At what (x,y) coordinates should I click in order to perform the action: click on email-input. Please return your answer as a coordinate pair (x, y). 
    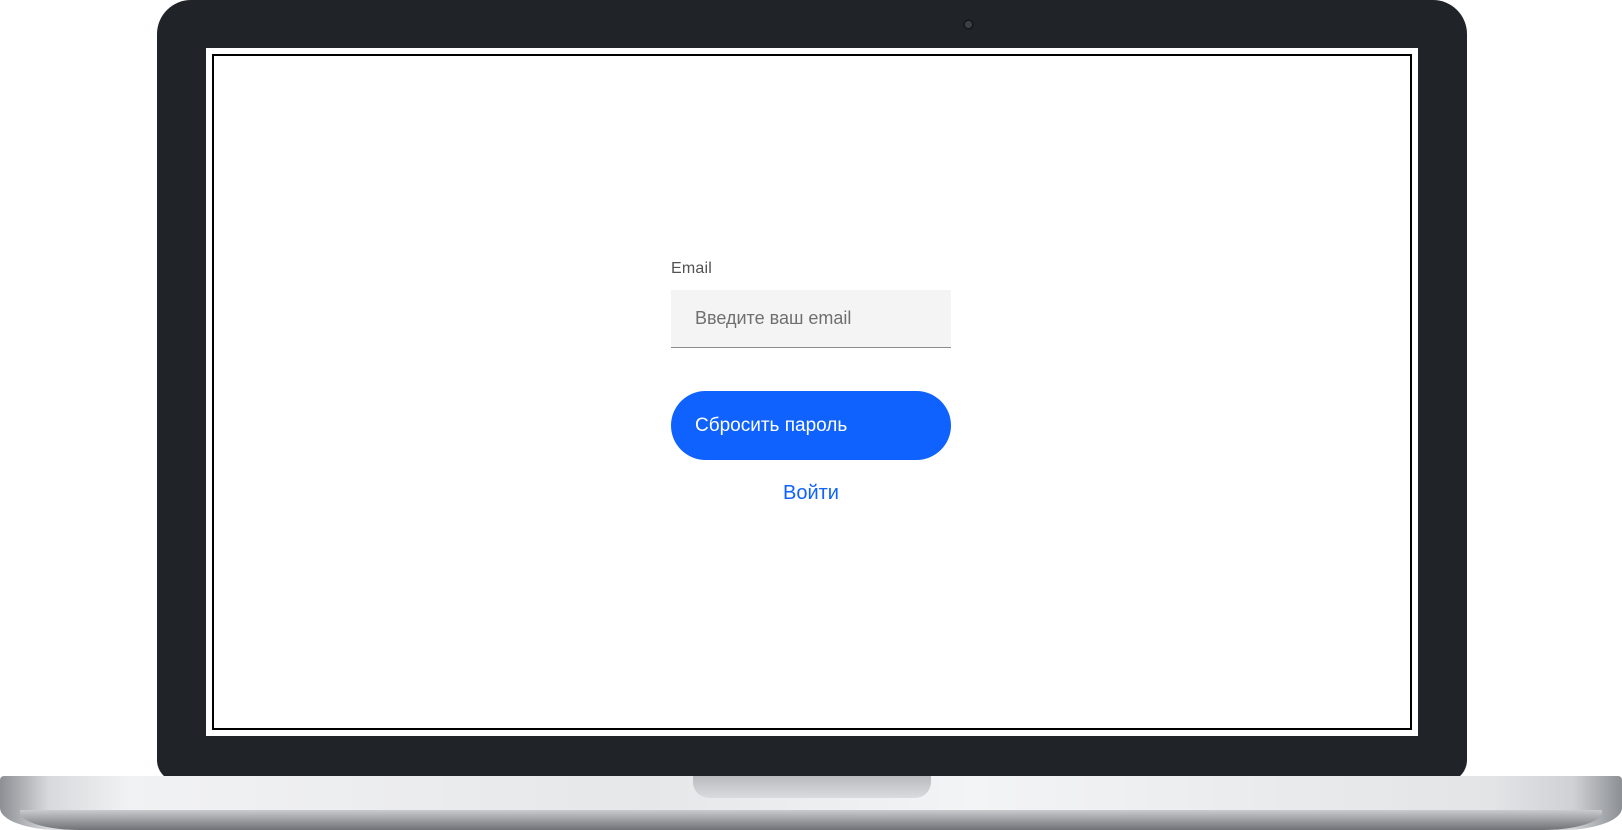
    Looking at the image, I should click on (811, 319).